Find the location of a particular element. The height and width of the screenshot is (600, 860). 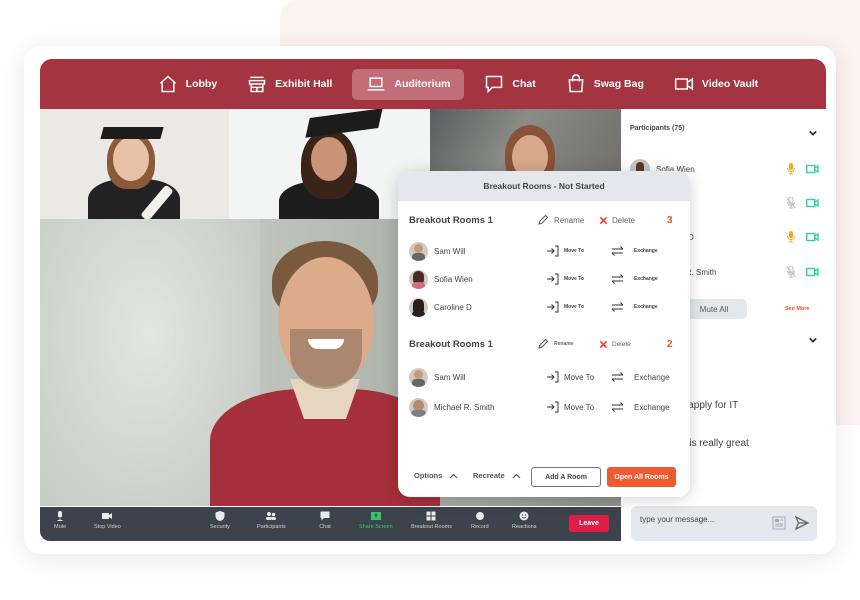

room-member-count: 2 is located at coordinates (670, 344).